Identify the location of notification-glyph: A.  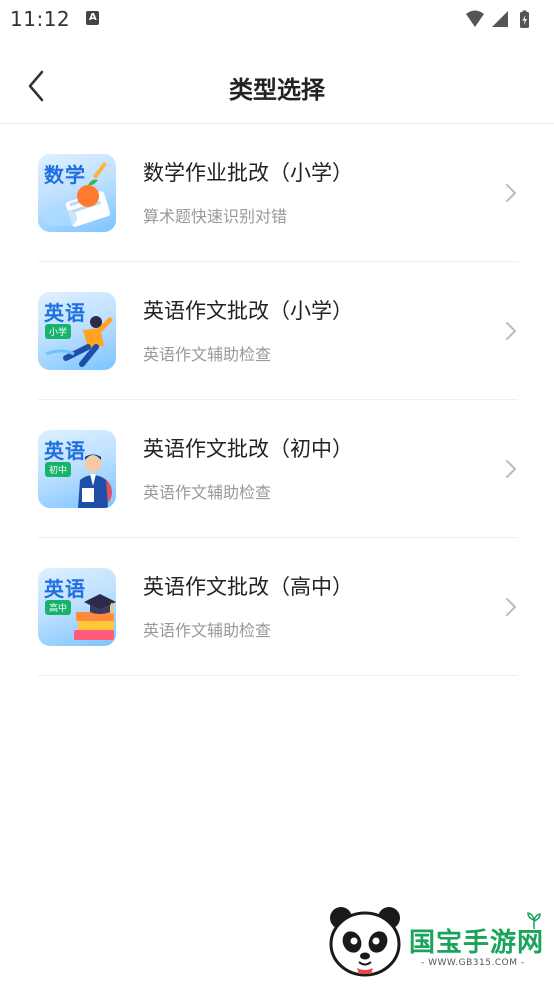
(93, 17).